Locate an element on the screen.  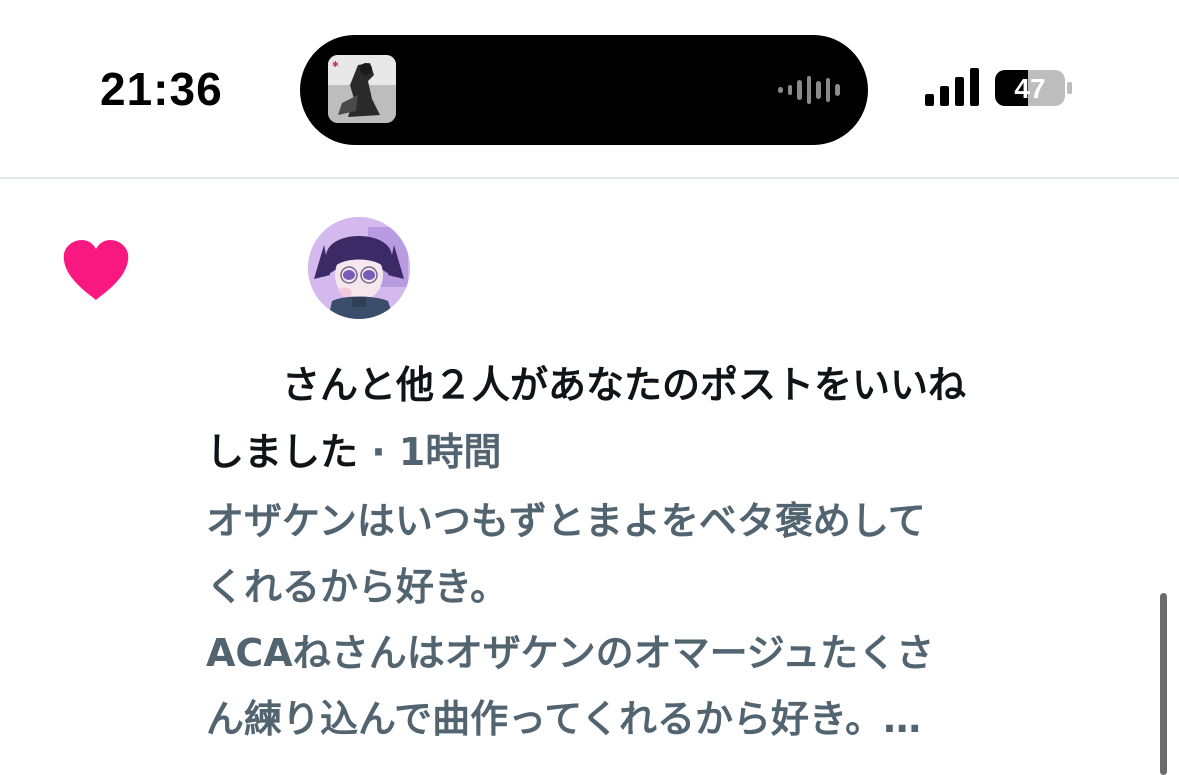
dynamic-island: ✱ is located at coordinates (584, 90).